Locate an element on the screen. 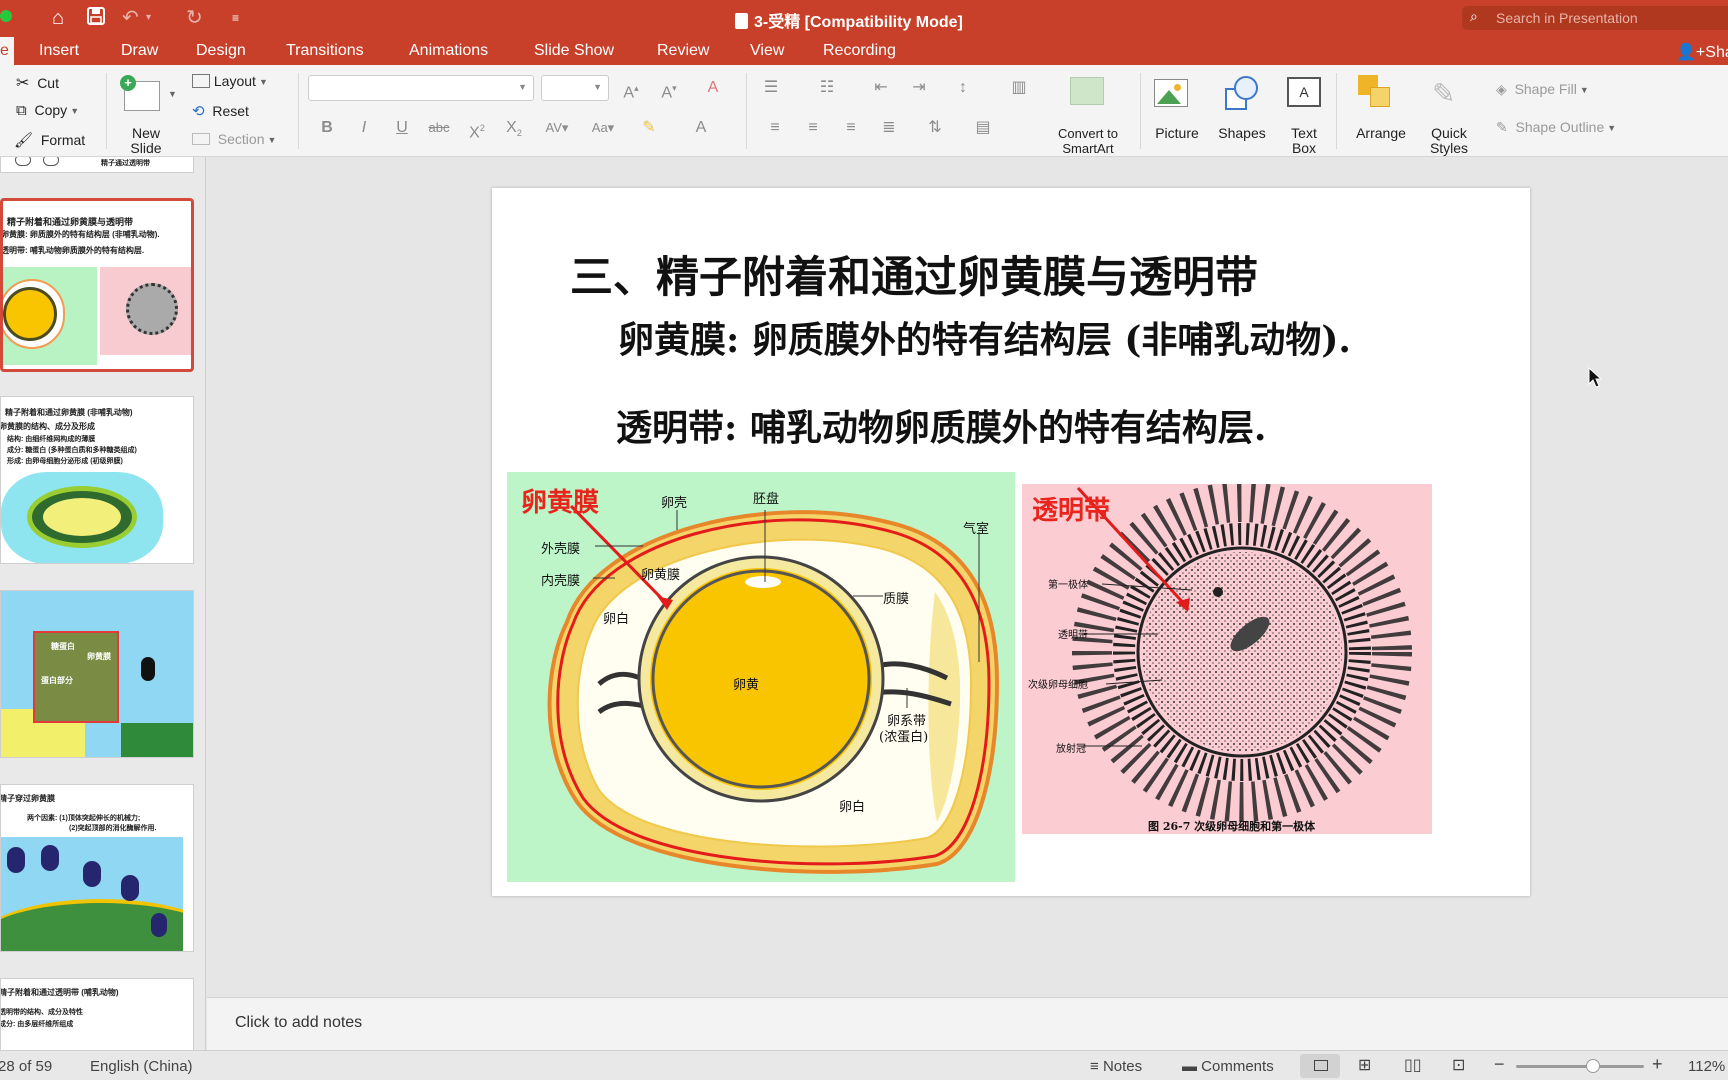 This screenshot has width=1728, height=1080. superscript-icon: X2 is located at coordinates (477, 128).